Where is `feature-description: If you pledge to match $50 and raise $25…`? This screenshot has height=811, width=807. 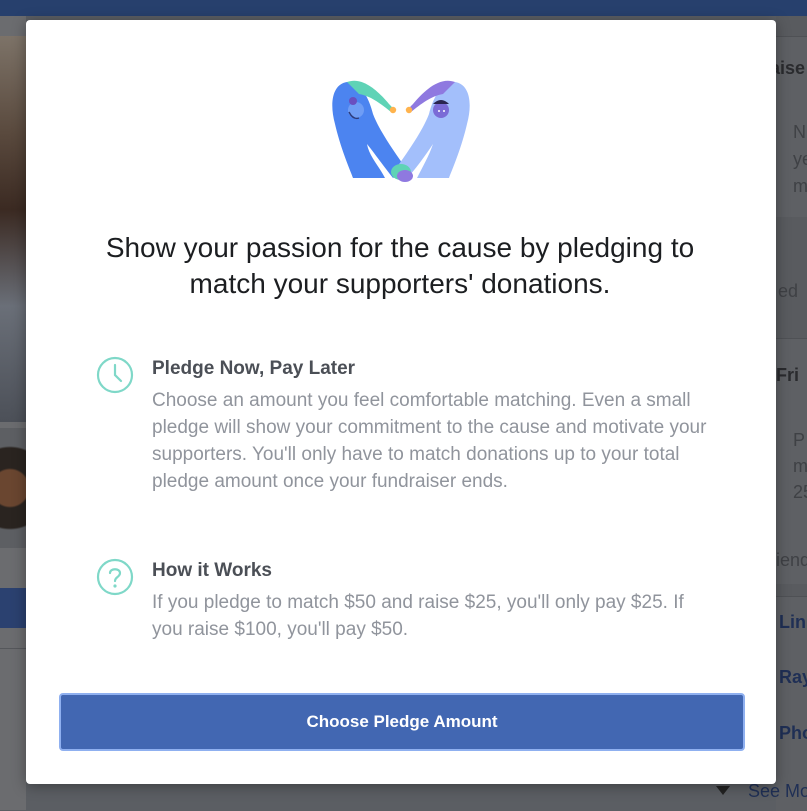
feature-description: If you pledge to match $50 and raise $25… is located at coordinates (418, 616).